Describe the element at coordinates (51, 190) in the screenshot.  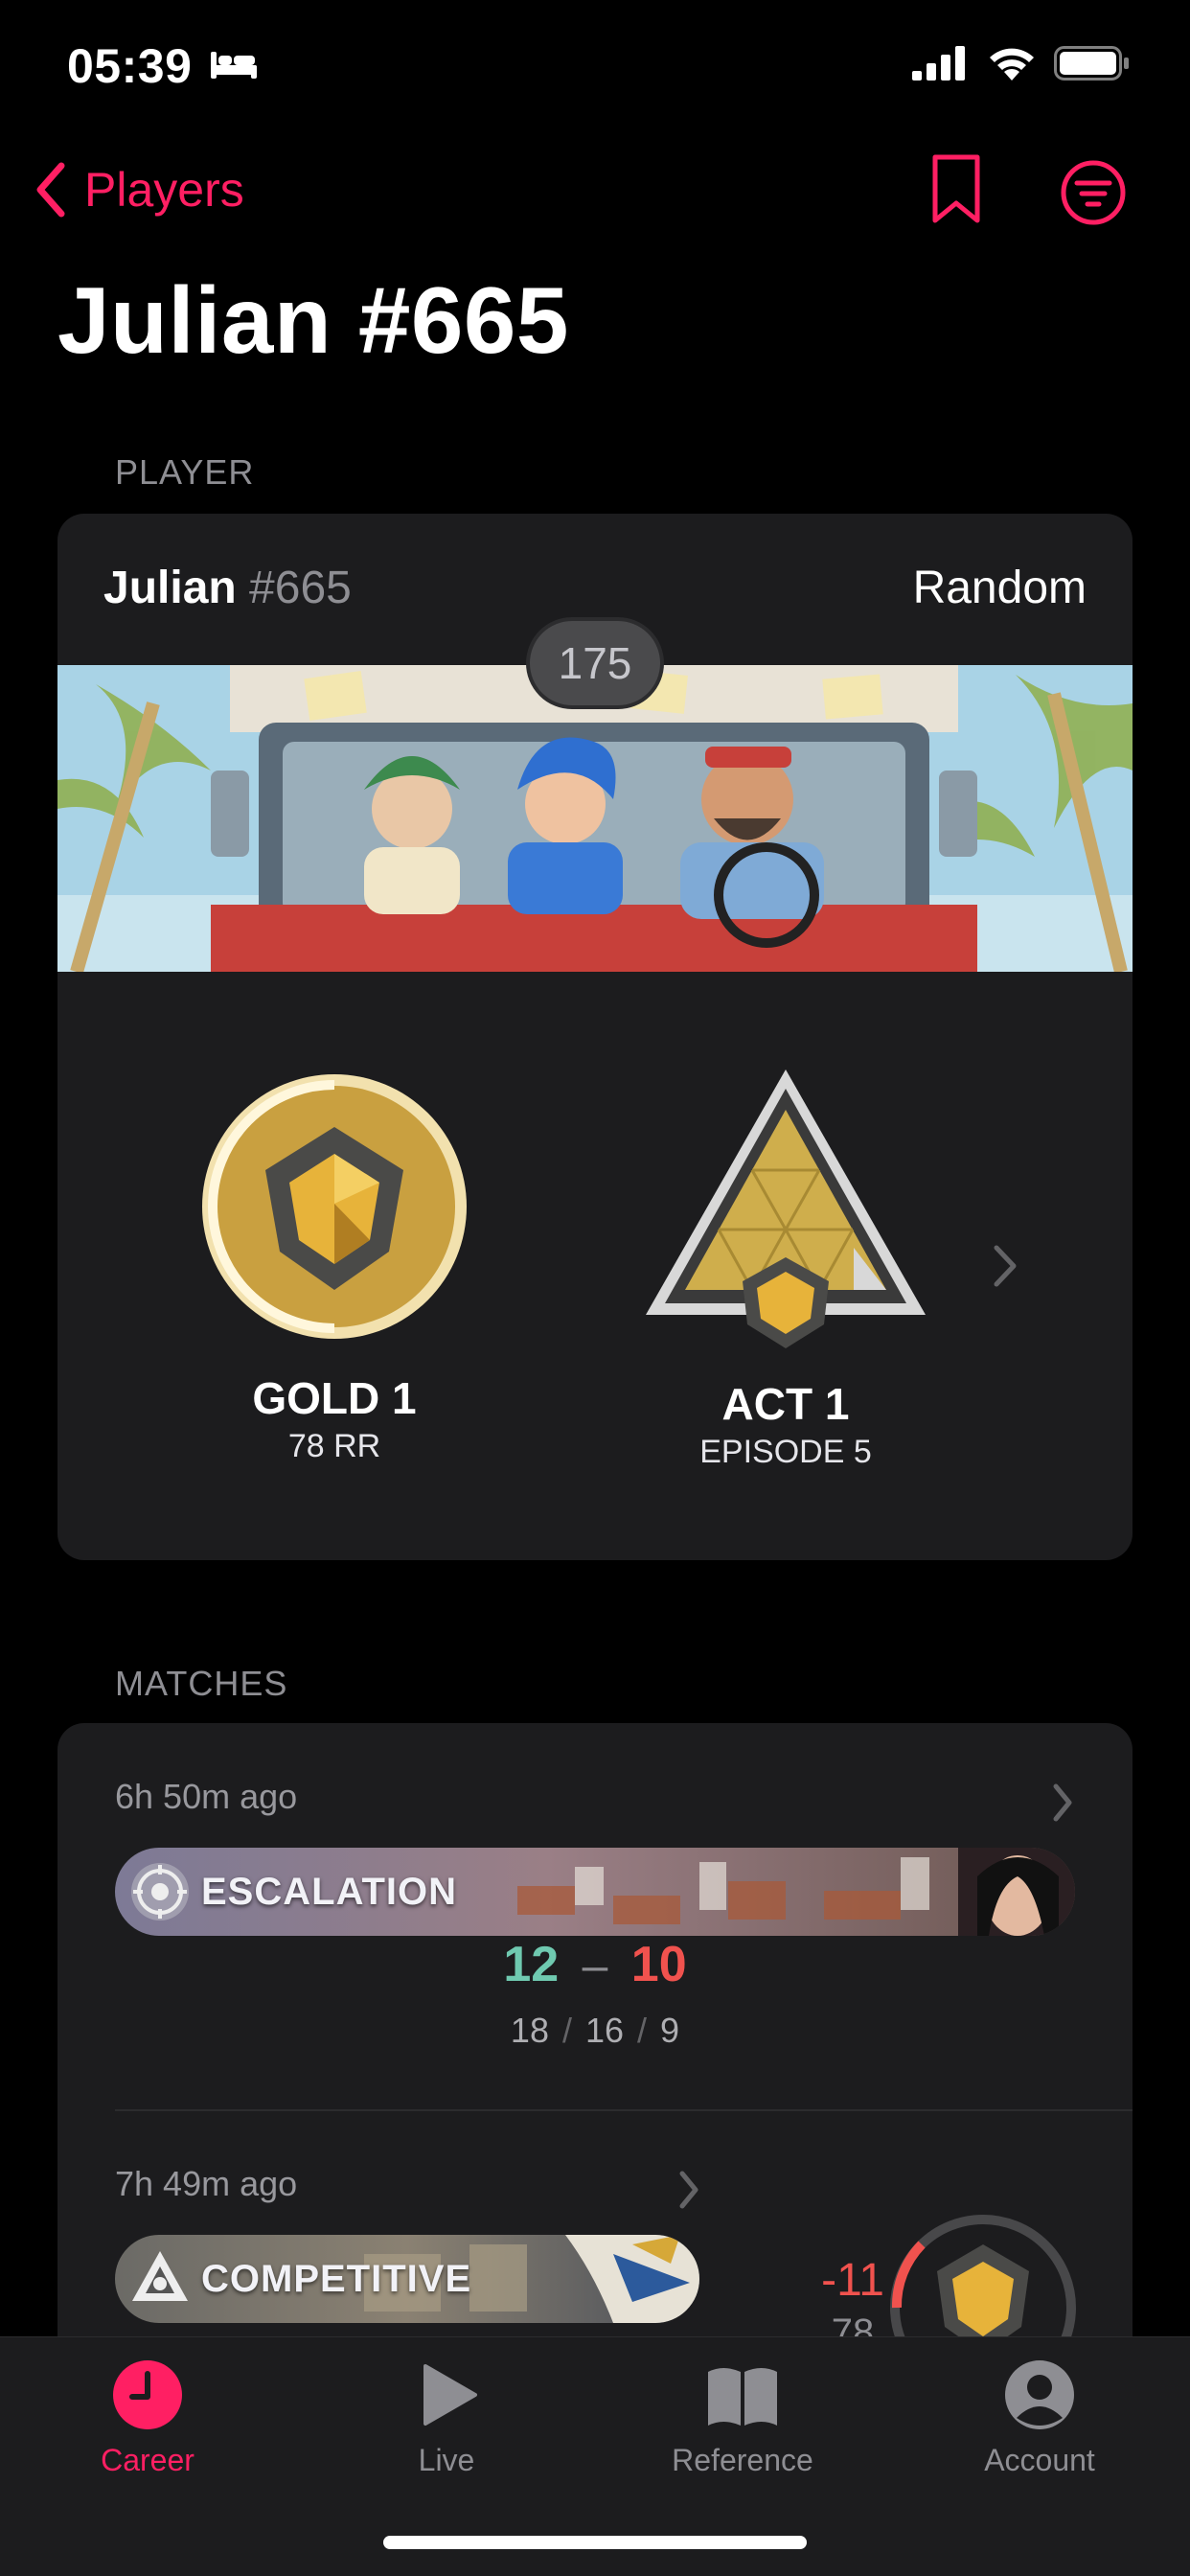
I see `chevron-left-icon` at that location.